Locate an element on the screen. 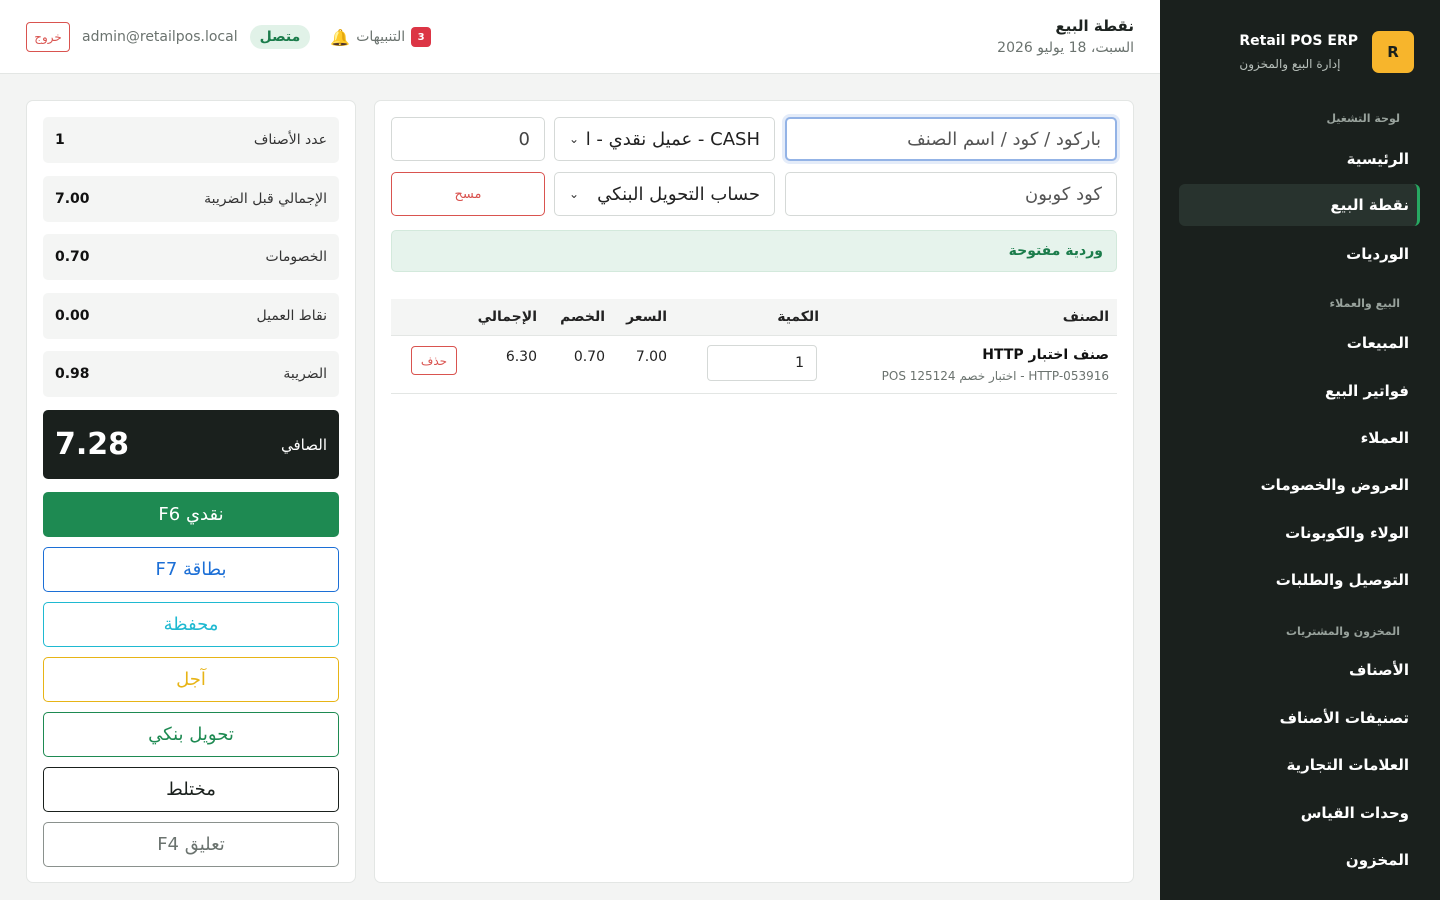  col-item: الصنف is located at coordinates (1085, 317).